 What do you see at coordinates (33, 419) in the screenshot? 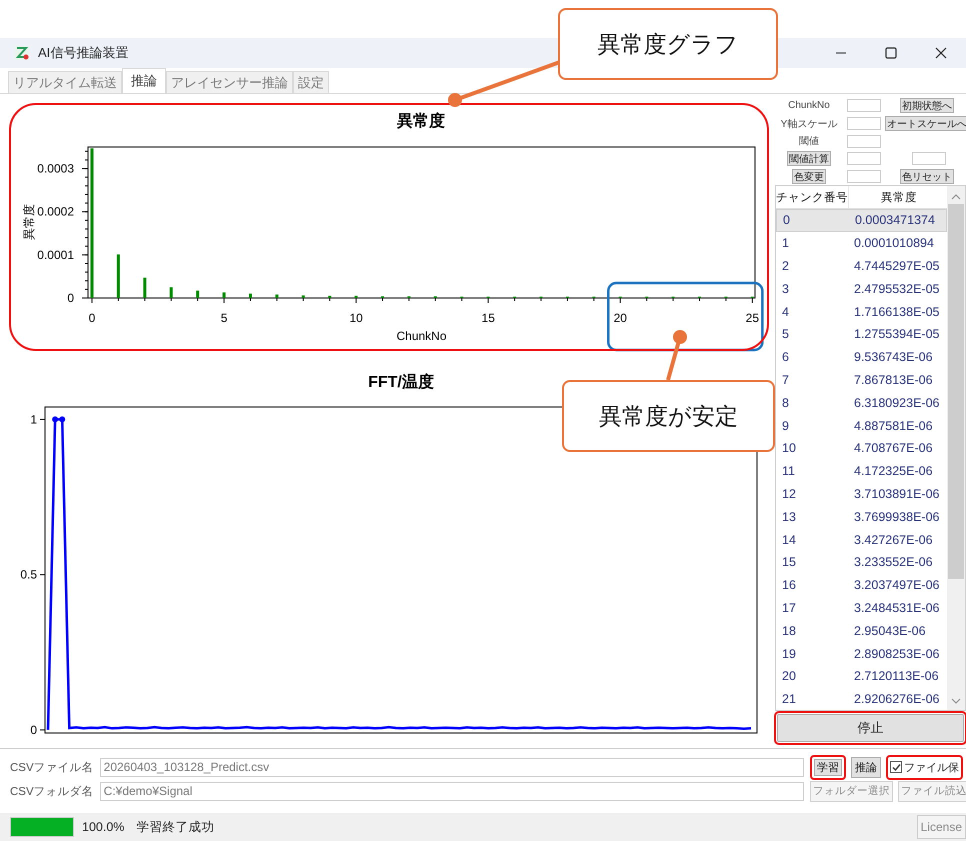
I see `tick-label: 1` at bounding box center [33, 419].